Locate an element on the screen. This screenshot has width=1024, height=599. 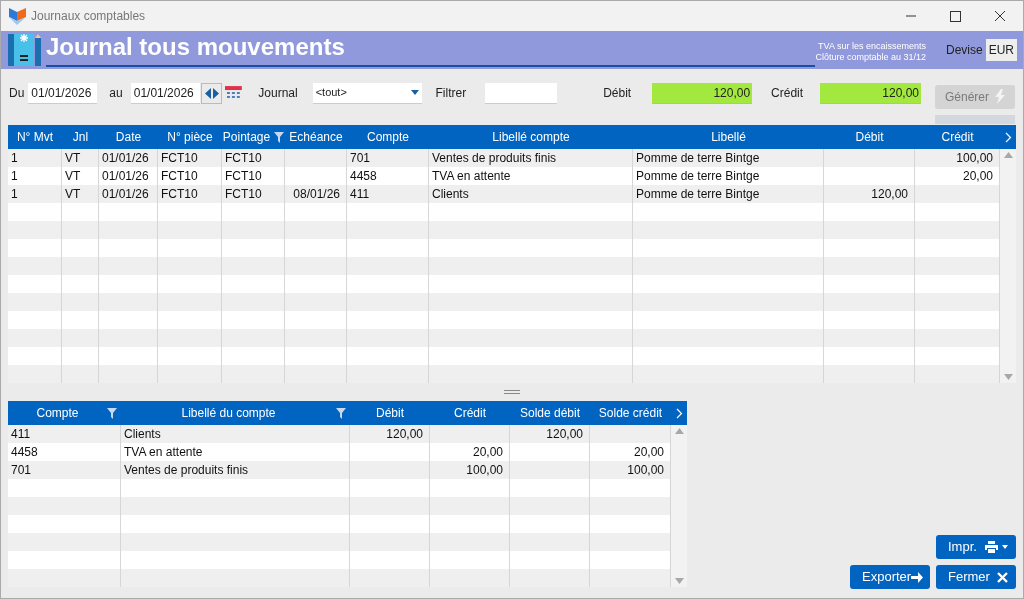
debit-label: Débit is located at coordinates (617, 93).